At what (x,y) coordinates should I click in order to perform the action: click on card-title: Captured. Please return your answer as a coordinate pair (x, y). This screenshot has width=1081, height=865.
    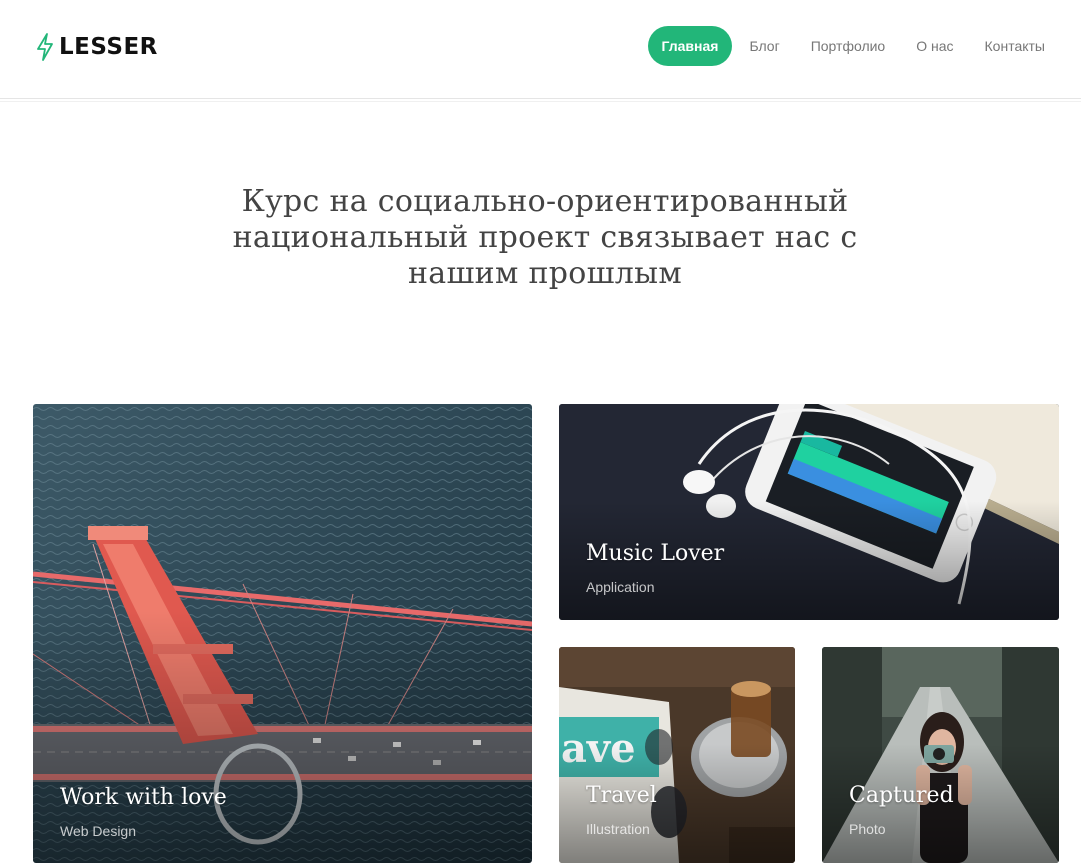
    Looking at the image, I should click on (901, 795).